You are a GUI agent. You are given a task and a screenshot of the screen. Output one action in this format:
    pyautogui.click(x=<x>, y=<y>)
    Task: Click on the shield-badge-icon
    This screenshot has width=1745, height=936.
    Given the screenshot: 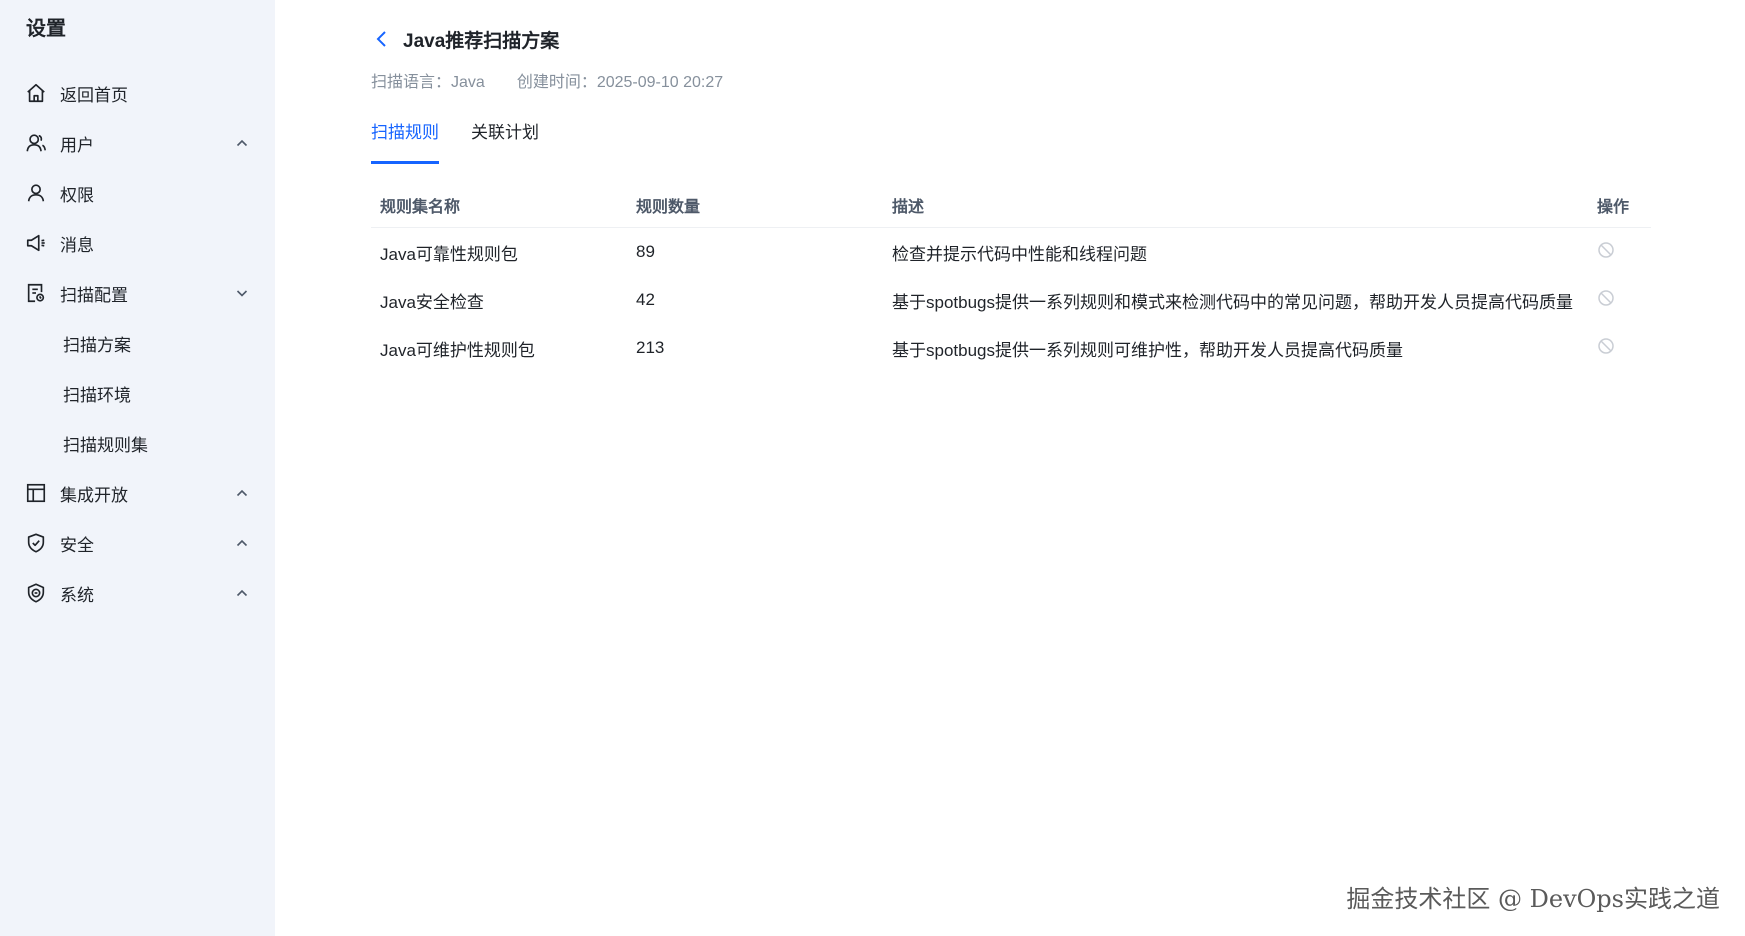 What is the action you would take?
    pyautogui.click(x=36, y=593)
    